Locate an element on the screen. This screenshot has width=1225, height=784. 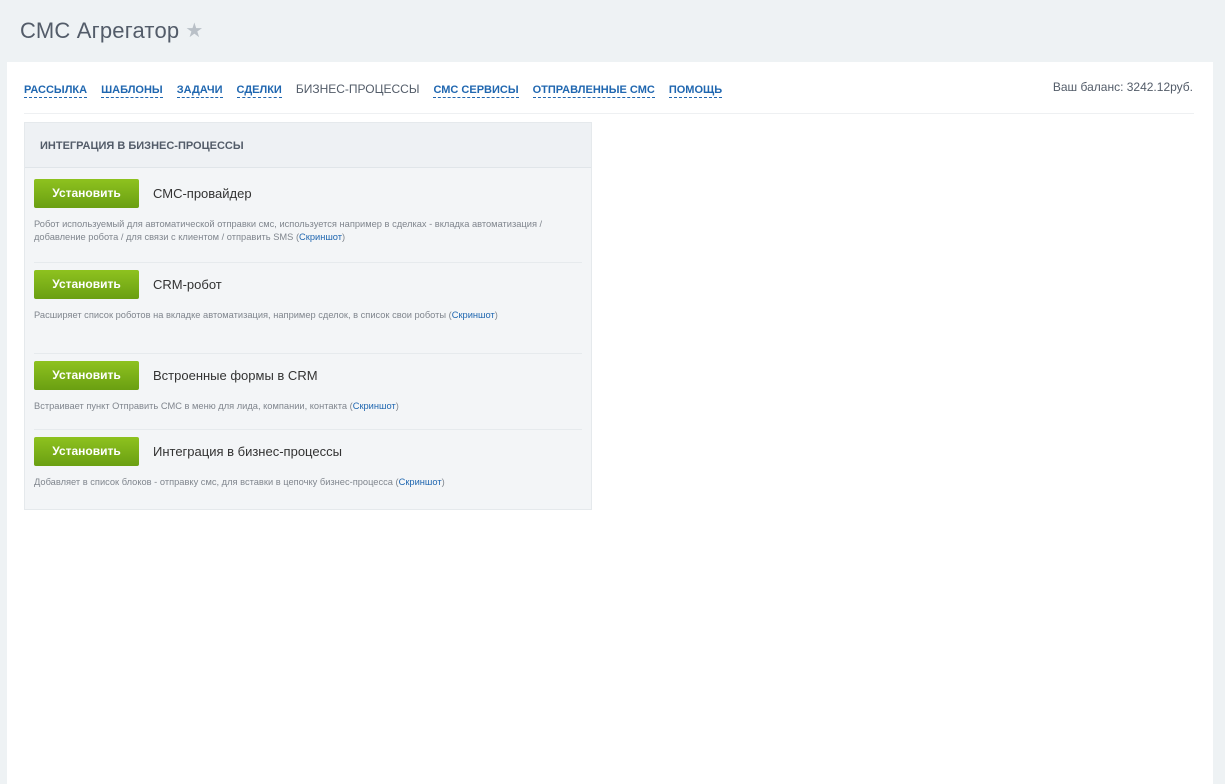
item-name: Интеграция в бизнес-процессы is located at coordinates (247, 451).